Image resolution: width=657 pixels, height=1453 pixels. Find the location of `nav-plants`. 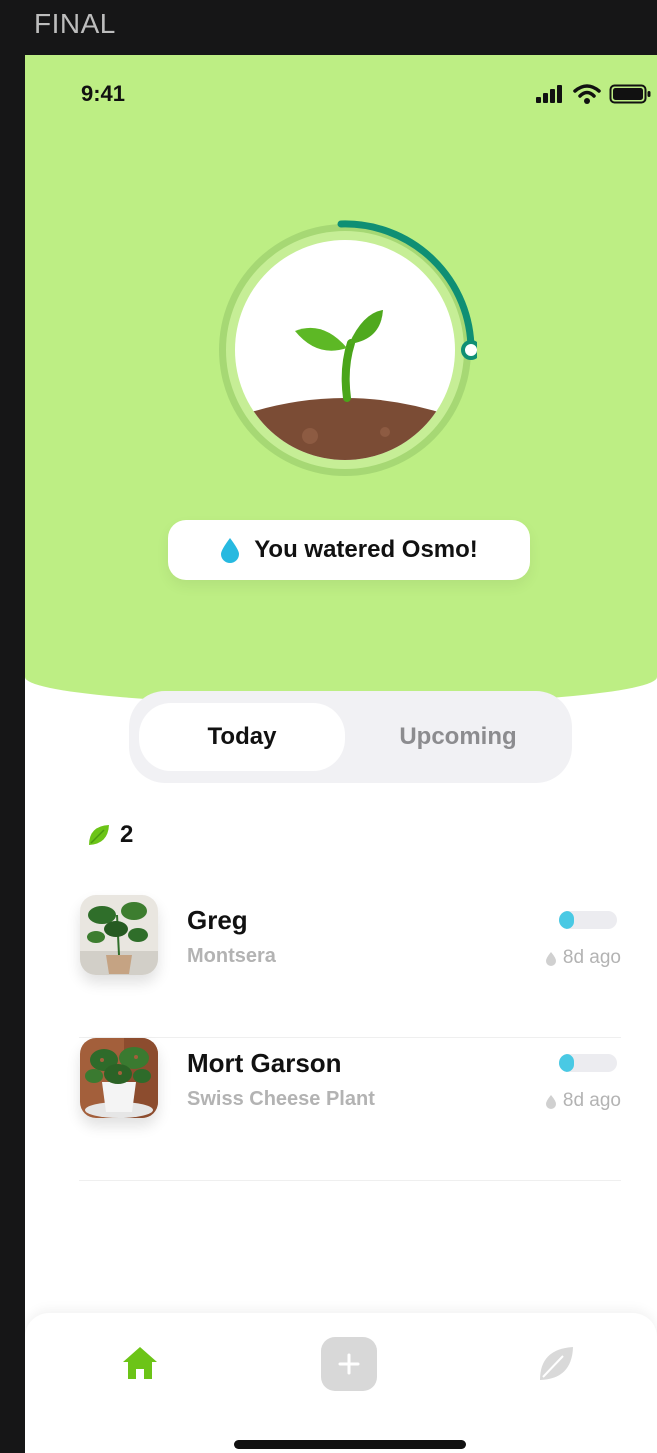

nav-plants is located at coordinates (556, 1365).